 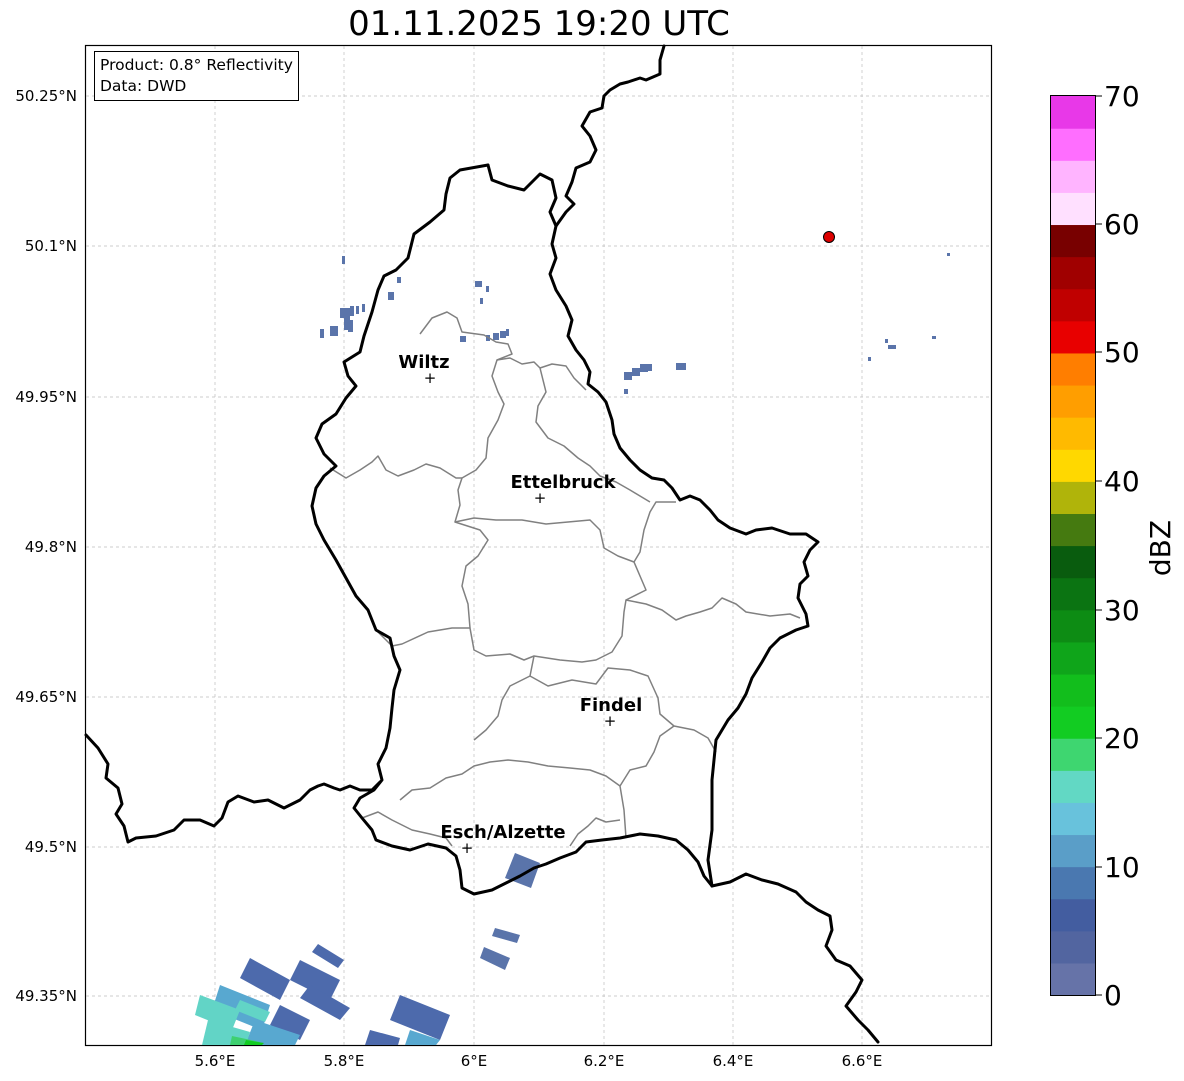 I want to click on lon-tick-label: 6.6°E, so click(x=862, y=1061).